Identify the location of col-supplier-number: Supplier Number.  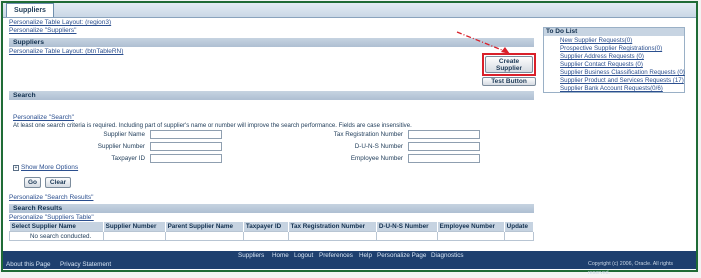
(134, 227).